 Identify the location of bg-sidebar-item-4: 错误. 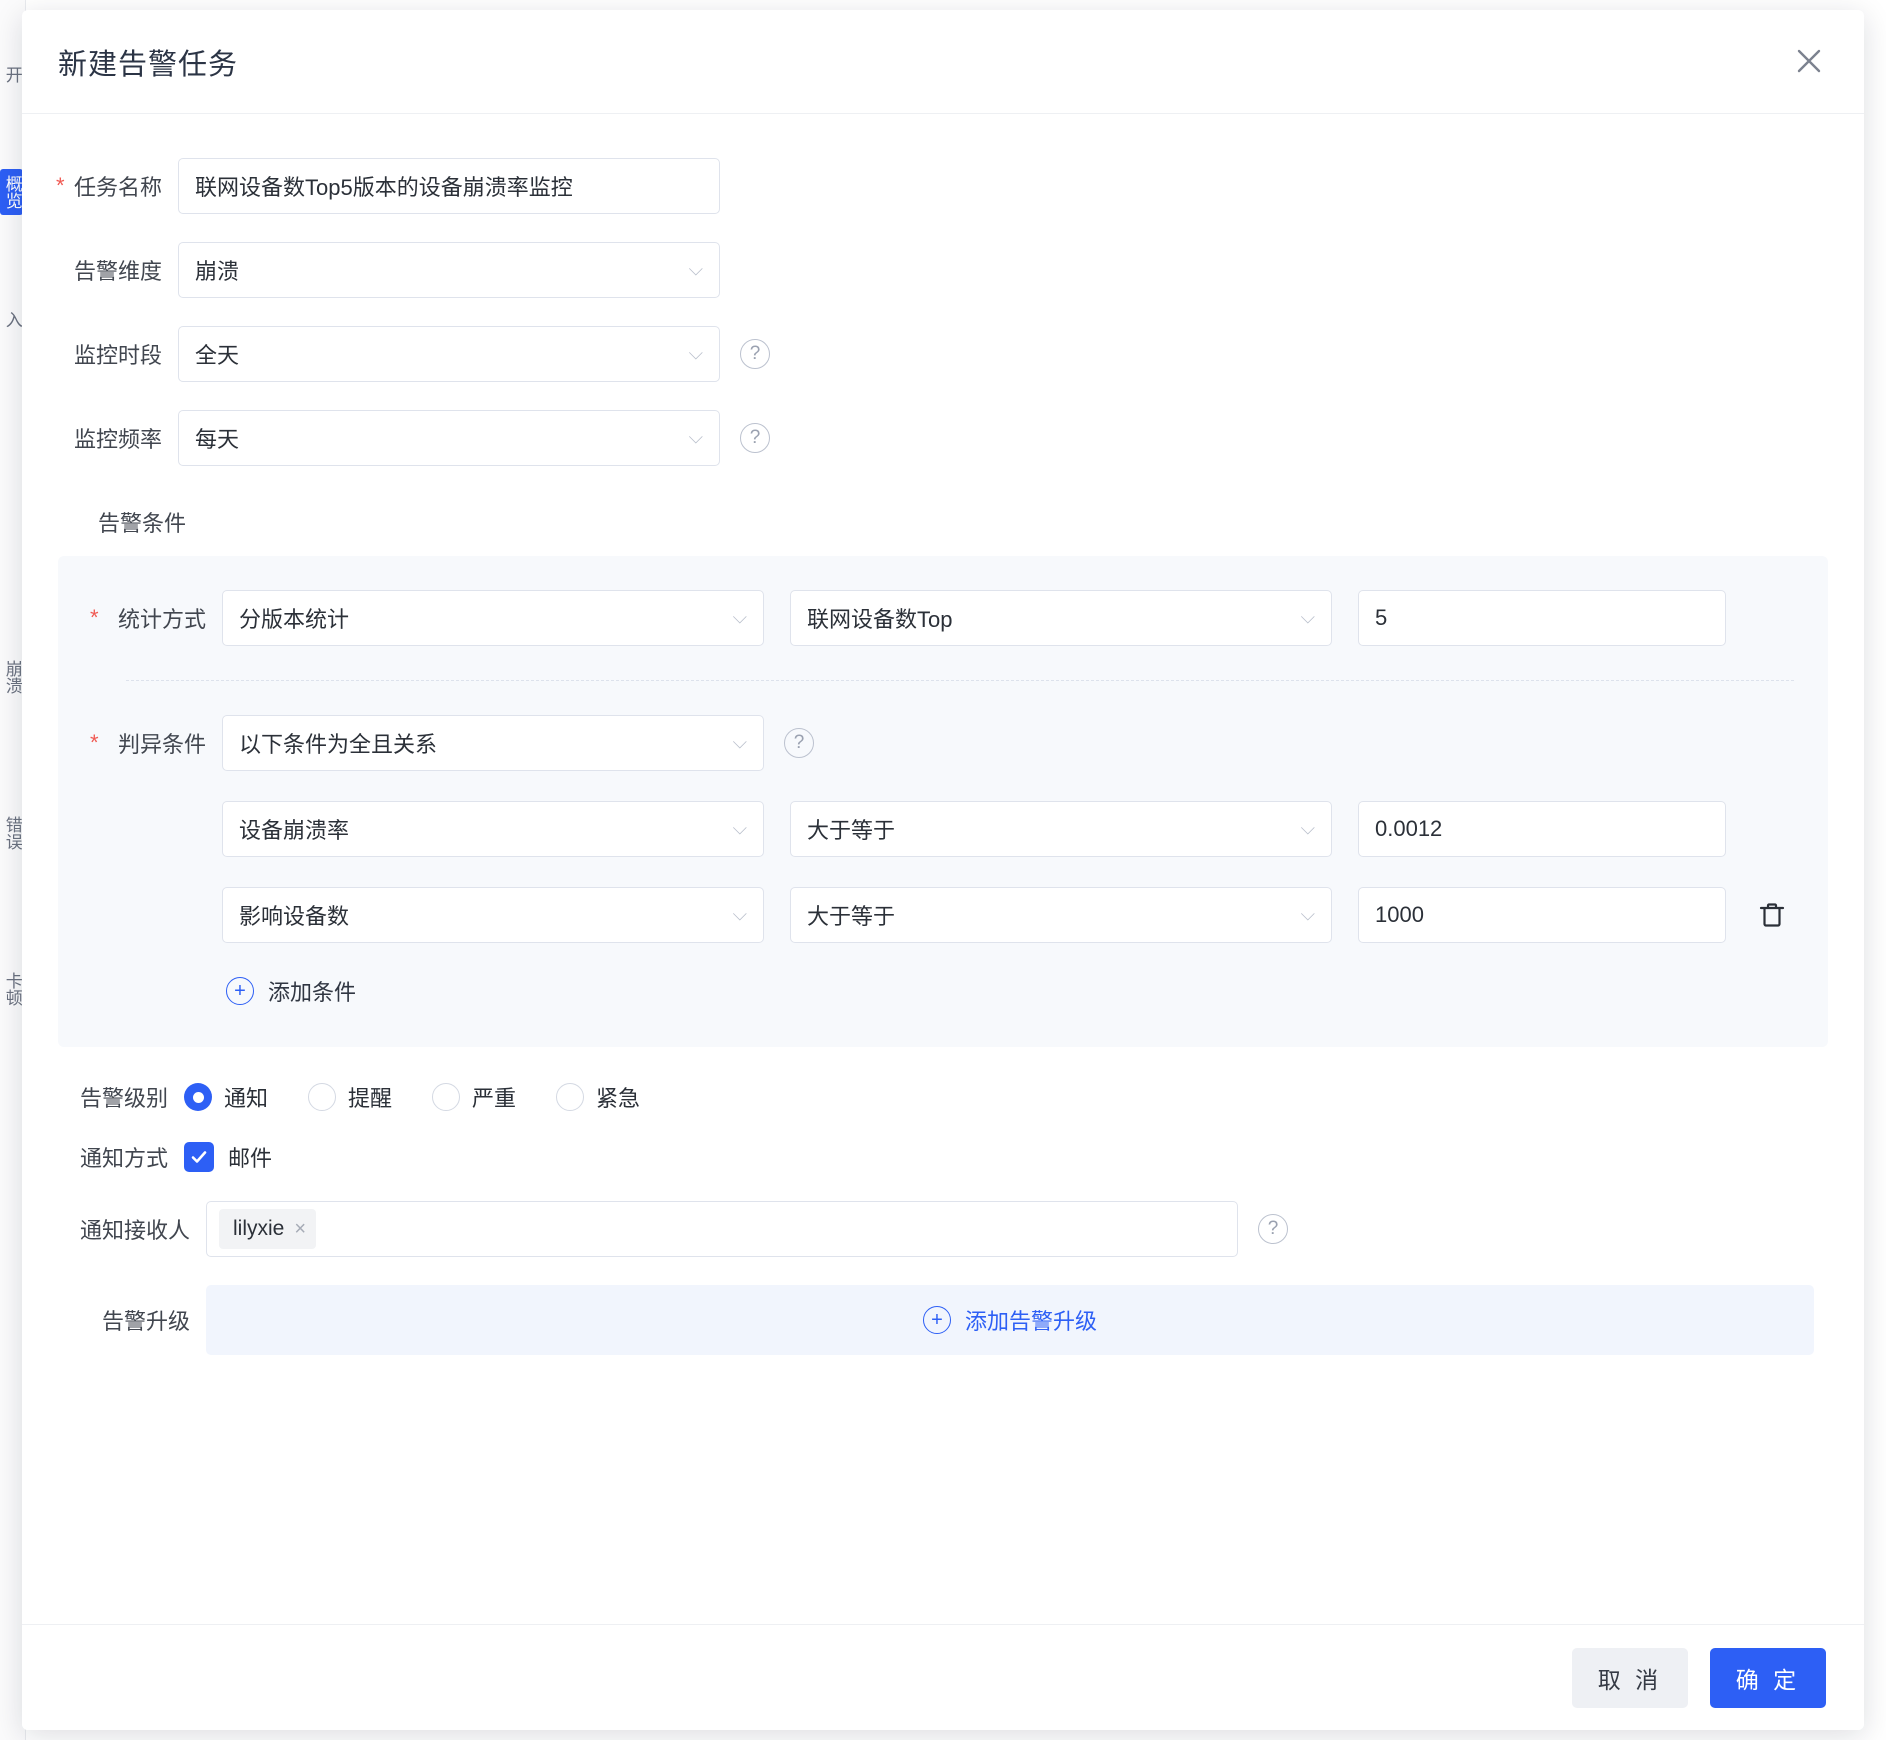
(11, 833).